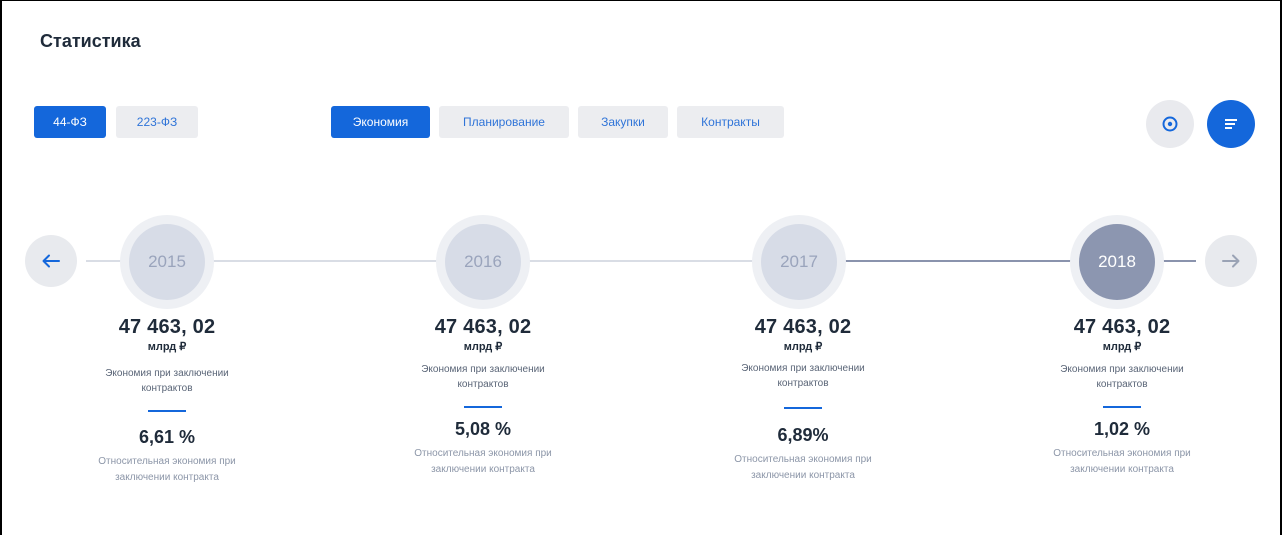  I want to click on frame-top-border, so click(641, 0).